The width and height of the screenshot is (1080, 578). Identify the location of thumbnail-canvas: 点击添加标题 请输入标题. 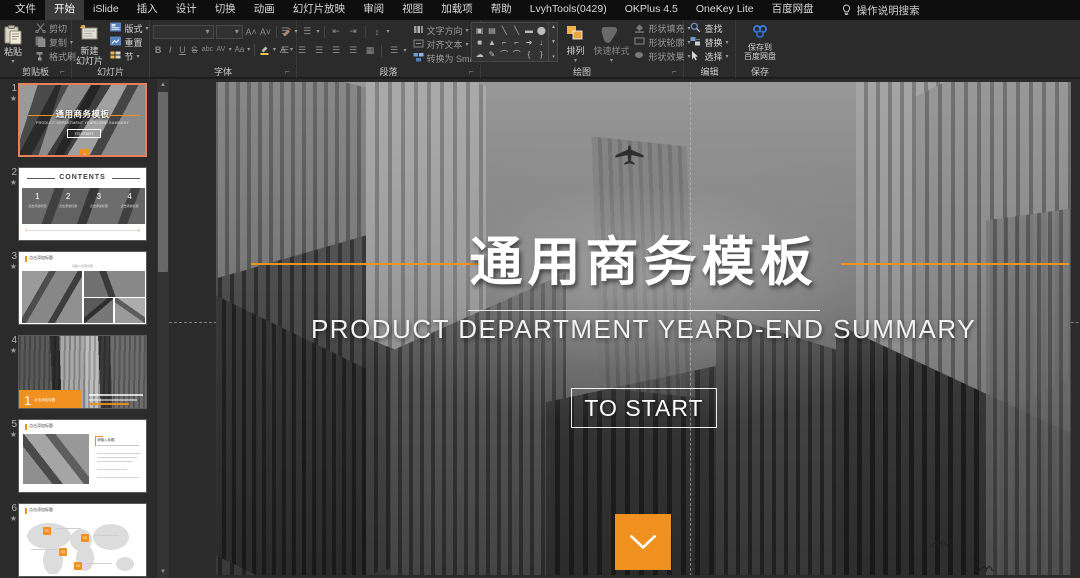
(82, 456).